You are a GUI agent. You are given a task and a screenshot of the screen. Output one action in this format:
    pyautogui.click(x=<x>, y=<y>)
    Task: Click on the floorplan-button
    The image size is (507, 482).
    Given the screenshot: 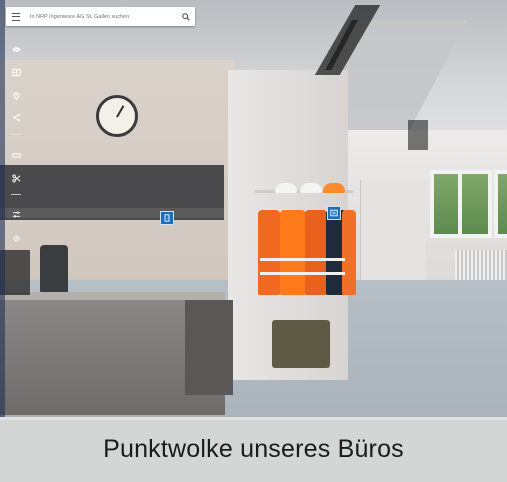 What is the action you would take?
    pyautogui.click(x=16, y=72)
    